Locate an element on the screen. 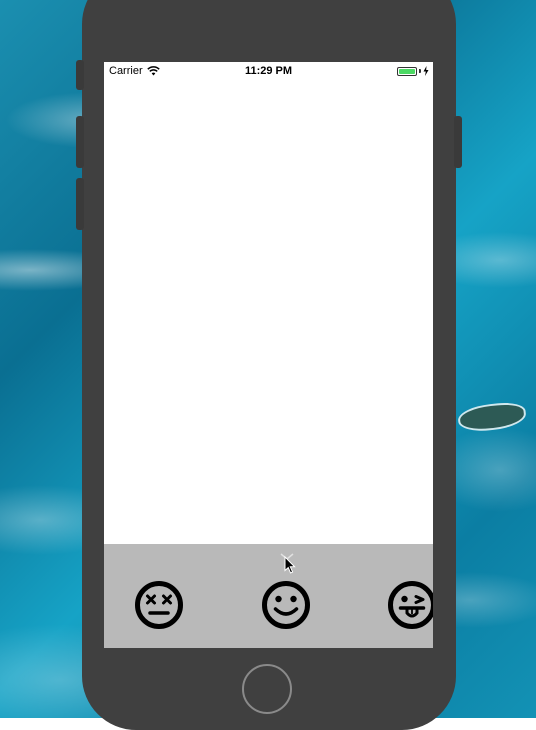 This screenshot has width=536, height=730. battery-tip is located at coordinates (420, 71).